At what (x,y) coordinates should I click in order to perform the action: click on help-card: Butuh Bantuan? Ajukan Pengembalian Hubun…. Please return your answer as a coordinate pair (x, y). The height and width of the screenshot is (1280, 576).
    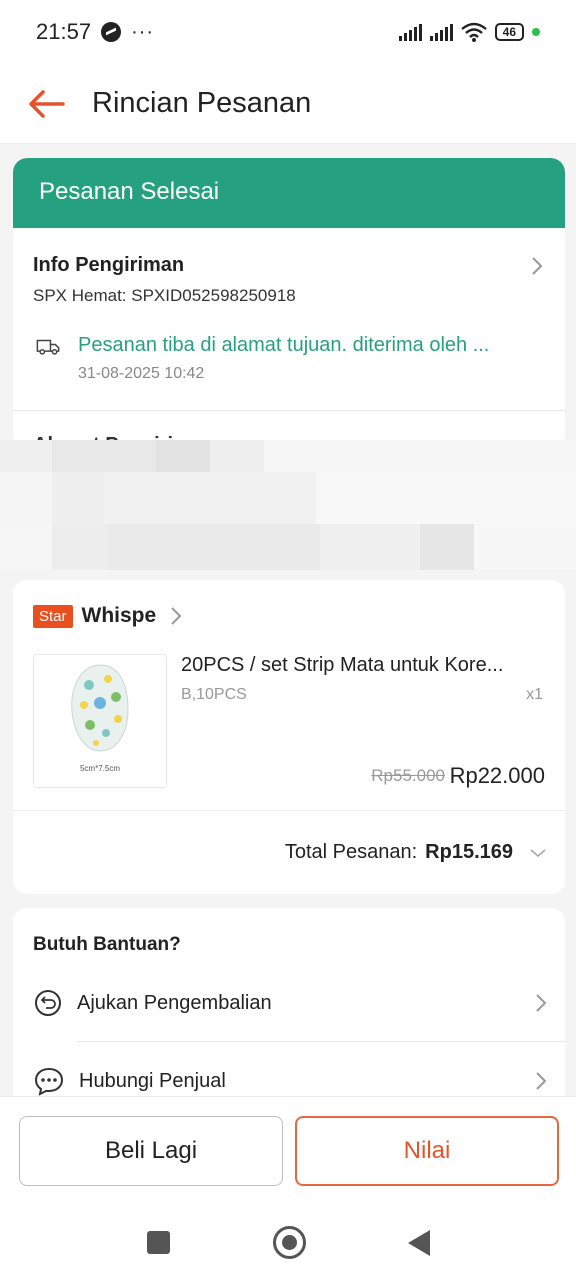
    Looking at the image, I should click on (289, 1008).